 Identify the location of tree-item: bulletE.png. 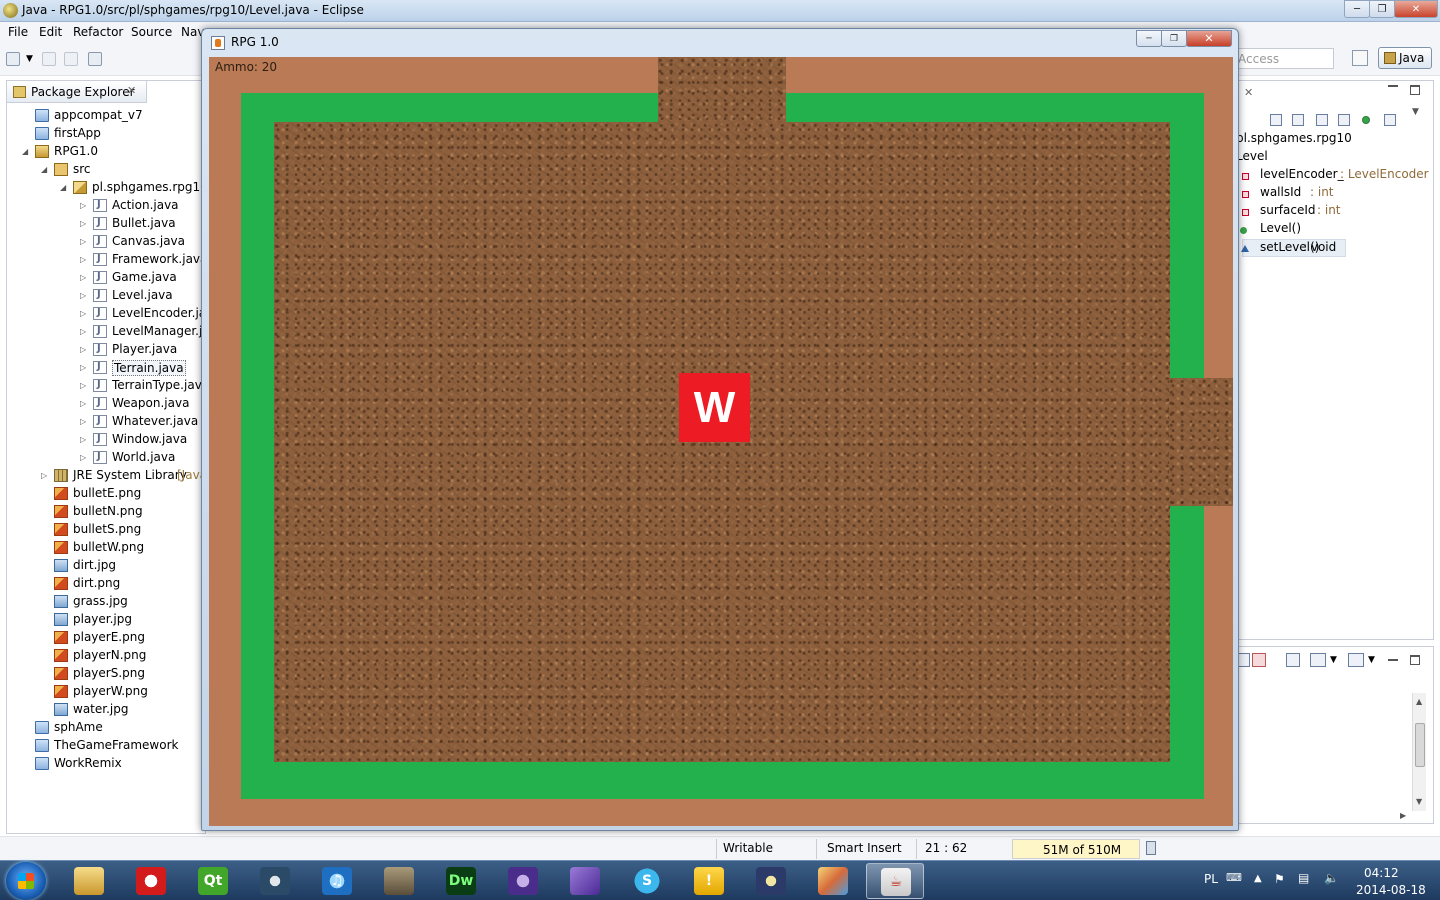
(106, 494).